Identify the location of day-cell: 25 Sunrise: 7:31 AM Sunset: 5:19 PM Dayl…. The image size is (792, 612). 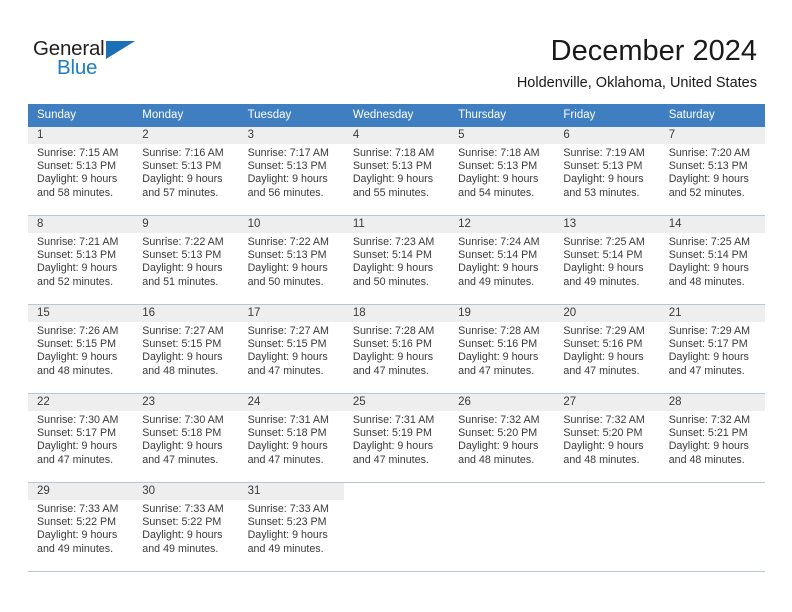
(396, 438).